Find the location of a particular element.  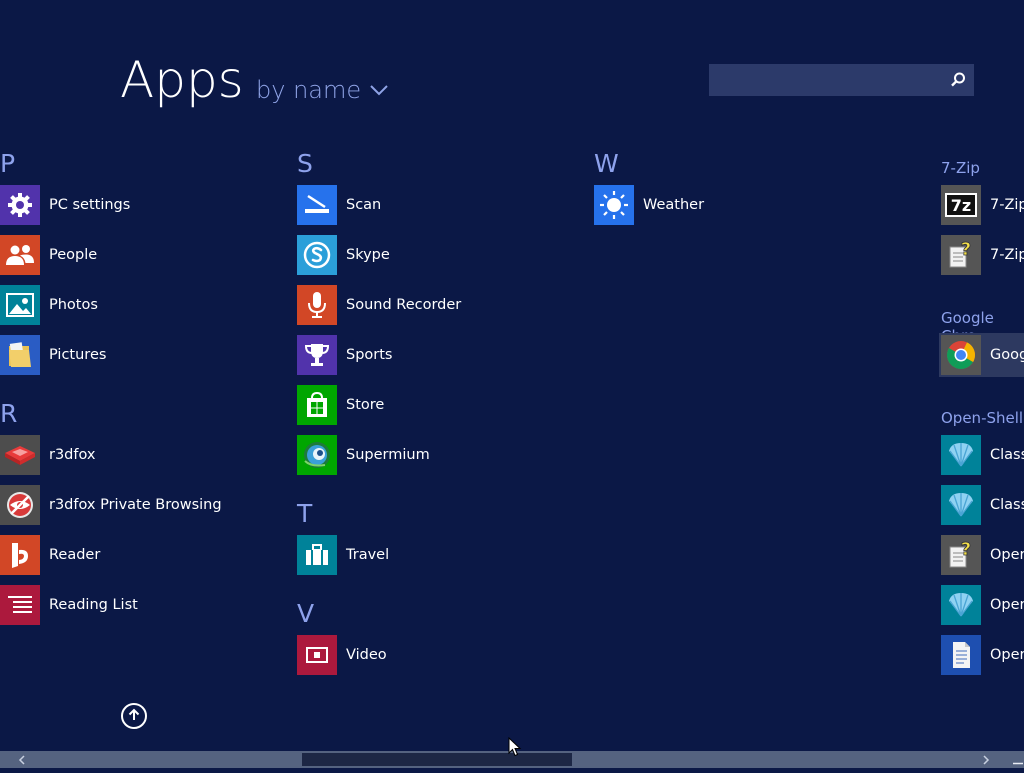

app-label: Reader is located at coordinates (75, 555).